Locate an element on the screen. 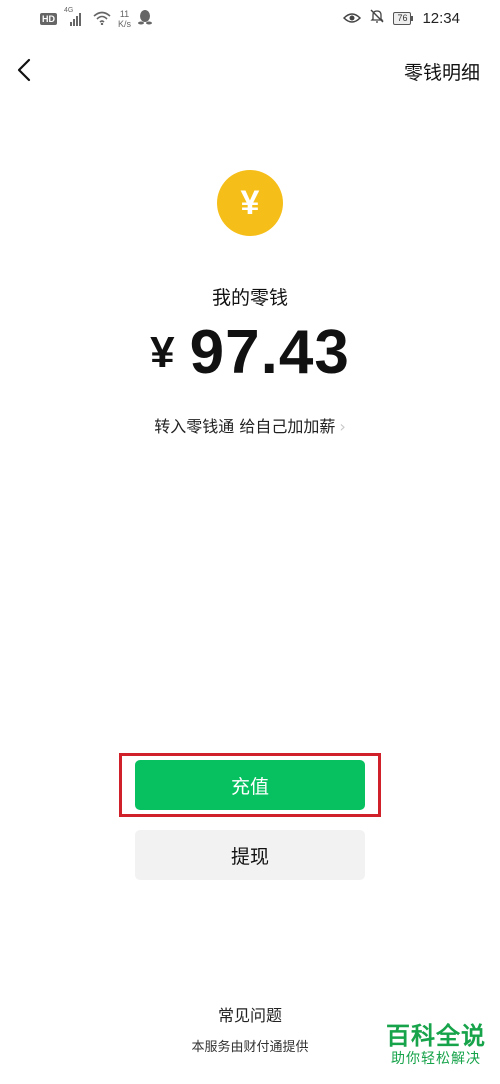 Image resolution: width=500 pixels, height=1084 pixels. watermark-logo: 百科全说 助你轻松解决 is located at coordinates (436, 1045).